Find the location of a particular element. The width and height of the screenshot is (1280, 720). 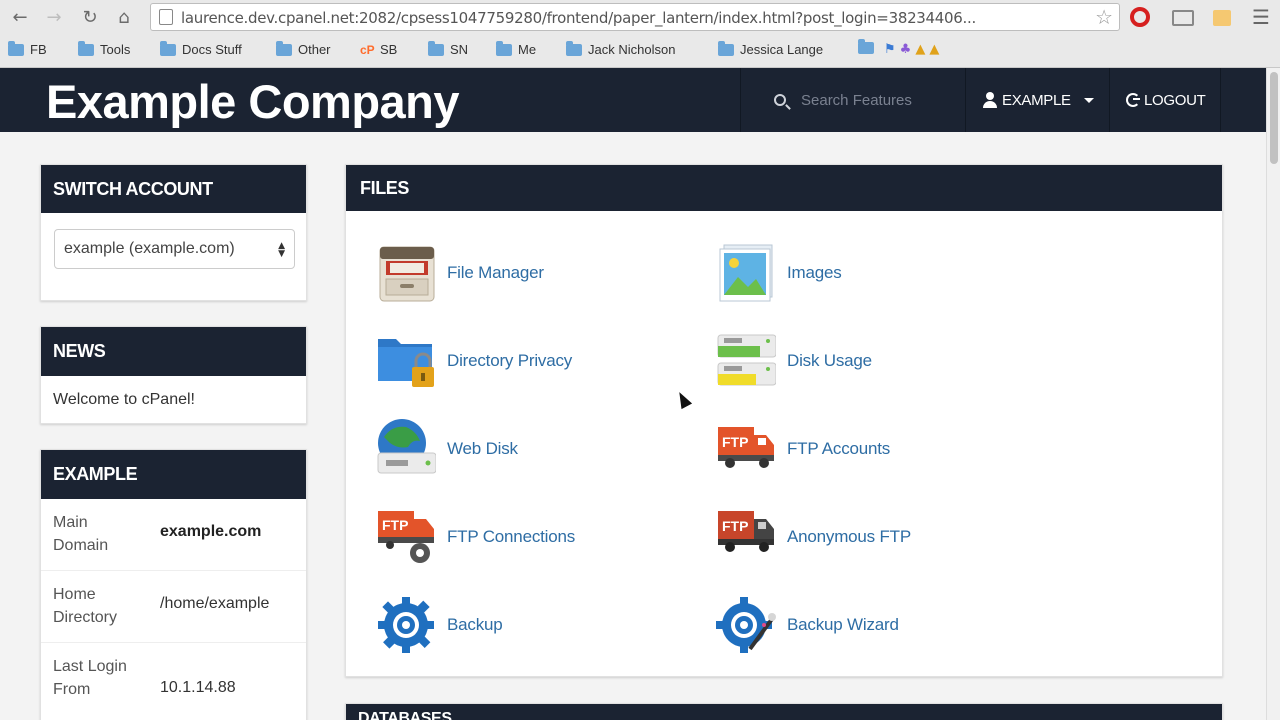

ftp-connections-icon: FTP is located at coordinates (406, 537).